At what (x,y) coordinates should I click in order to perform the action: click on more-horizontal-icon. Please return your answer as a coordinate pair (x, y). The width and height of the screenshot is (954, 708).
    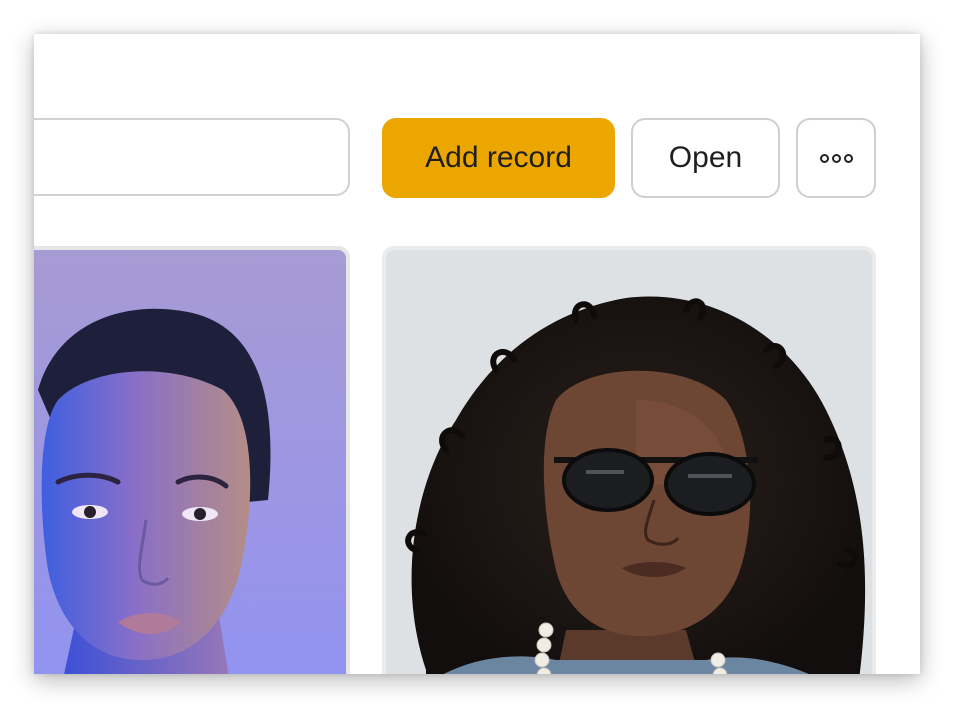
    Looking at the image, I should click on (836, 158).